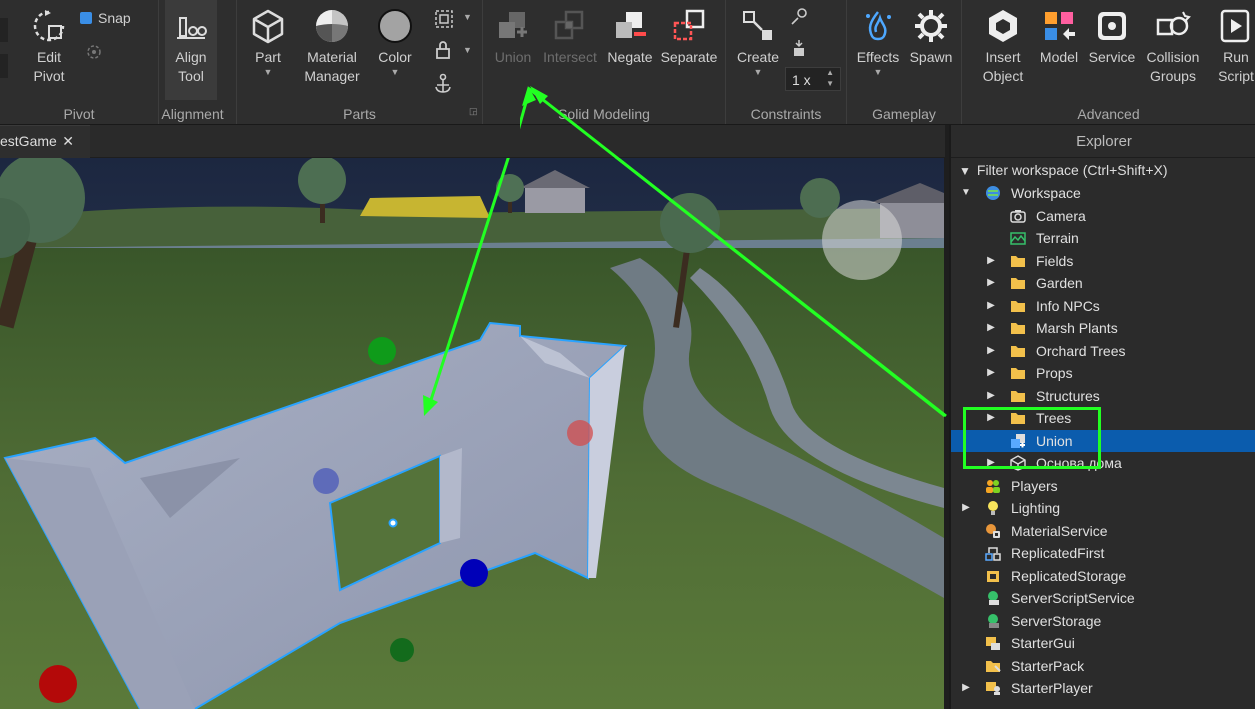 The image size is (1255, 709). Describe the element at coordinates (1233, 47) in the screenshot. I see `run-script-button: Run Script` at that location.